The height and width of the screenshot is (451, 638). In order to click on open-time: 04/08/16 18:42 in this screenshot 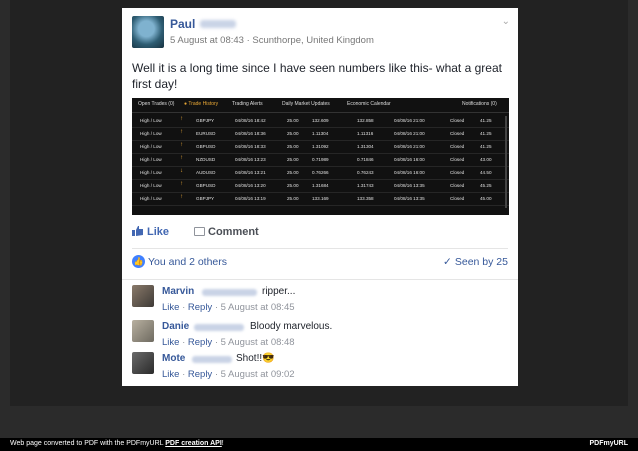, I will do `click(250, 120)`.